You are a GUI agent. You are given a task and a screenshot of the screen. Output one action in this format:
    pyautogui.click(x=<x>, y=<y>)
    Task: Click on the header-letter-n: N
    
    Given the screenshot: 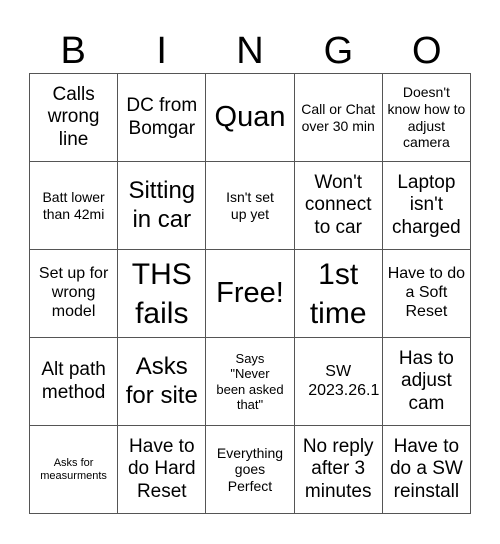 What is the action you would take?
    pyautogui.click(x=250, y=50)
    